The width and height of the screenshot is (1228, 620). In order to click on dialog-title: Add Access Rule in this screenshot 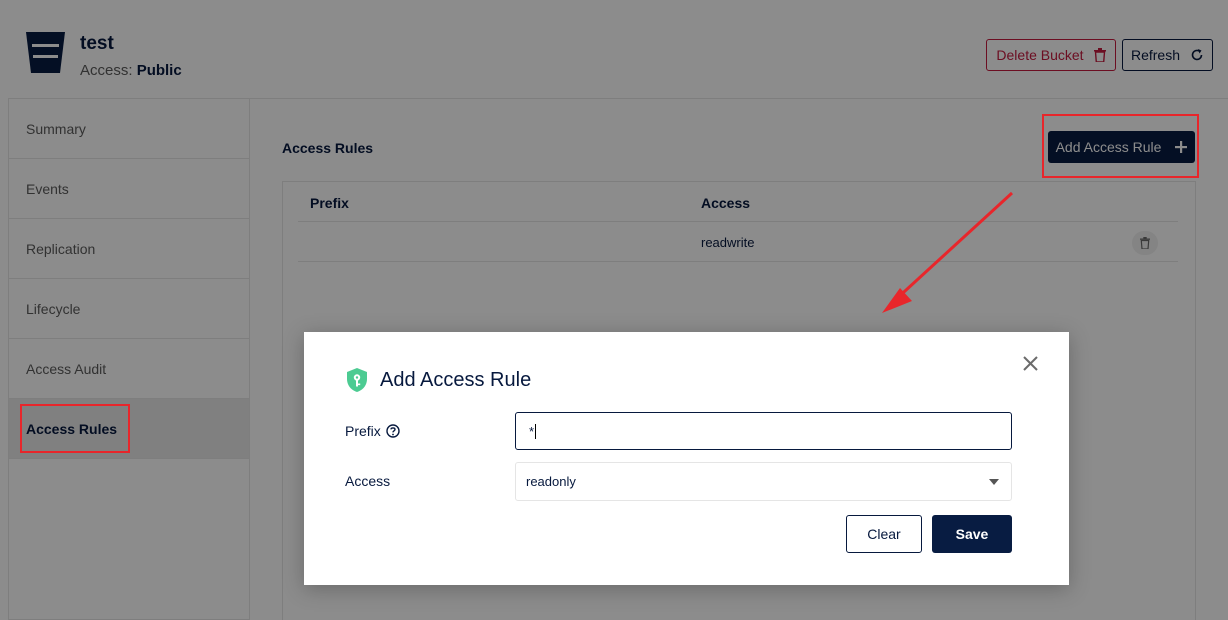, I will do `click(456, 380)`.